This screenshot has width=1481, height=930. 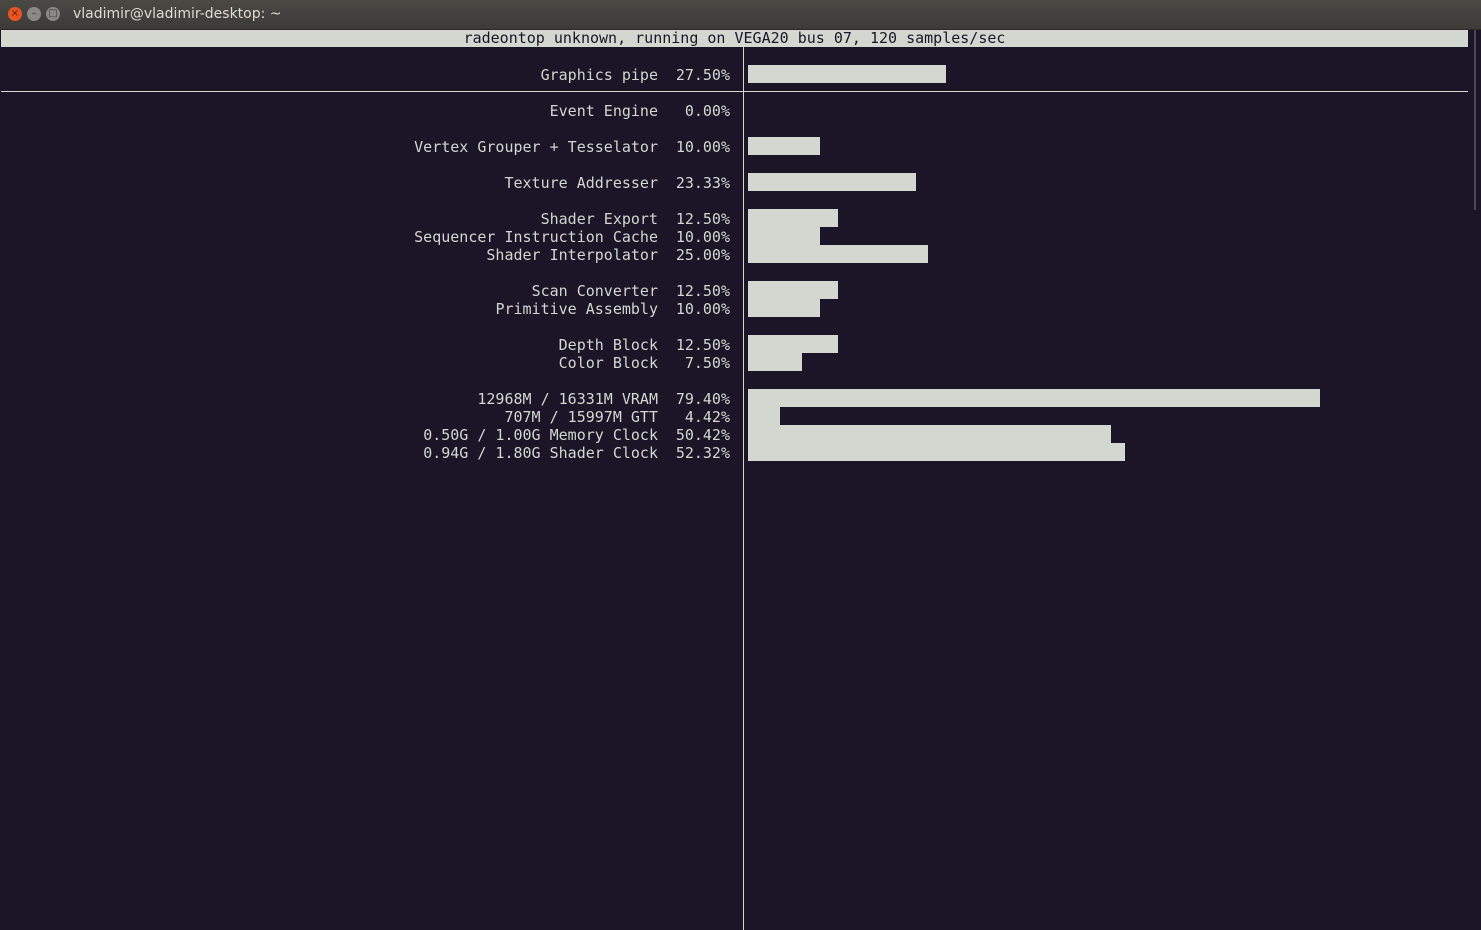 What do you see at coordinates (34, 14) in the screenshot?
I see `minimize-window-button: –` at bounding box center [34, 14].